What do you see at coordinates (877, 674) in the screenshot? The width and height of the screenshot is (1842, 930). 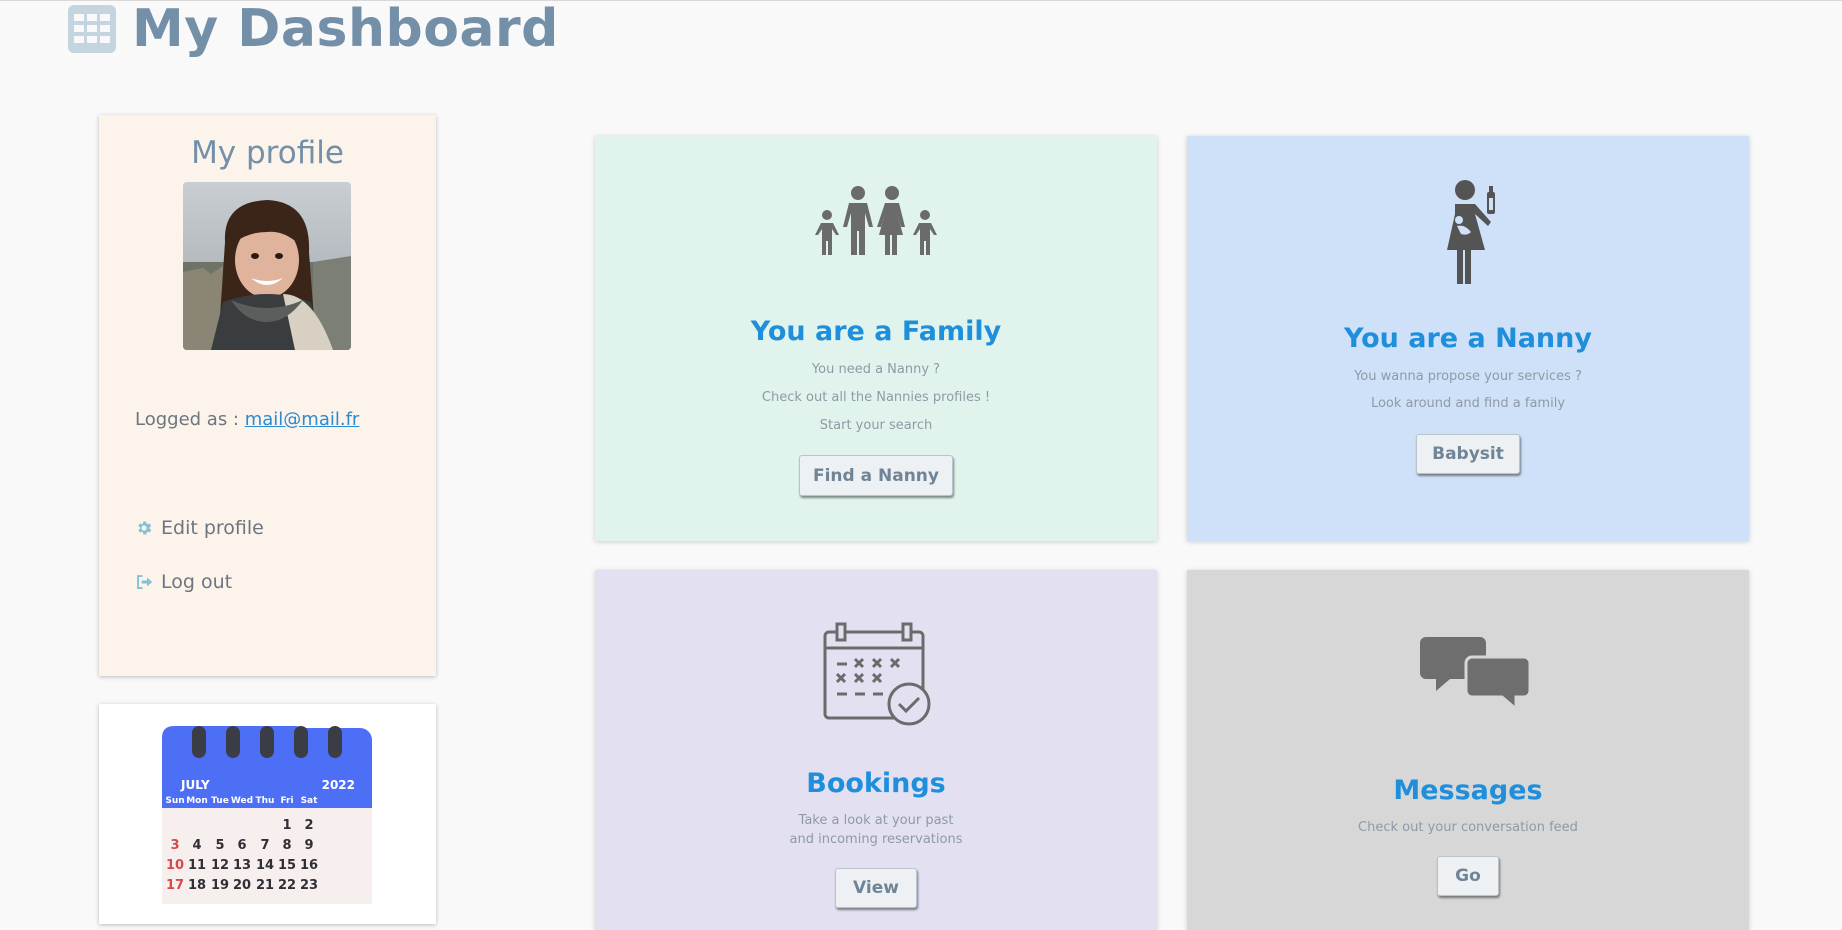 I see `calendar-check-icon` at bounding box center [877, 674].